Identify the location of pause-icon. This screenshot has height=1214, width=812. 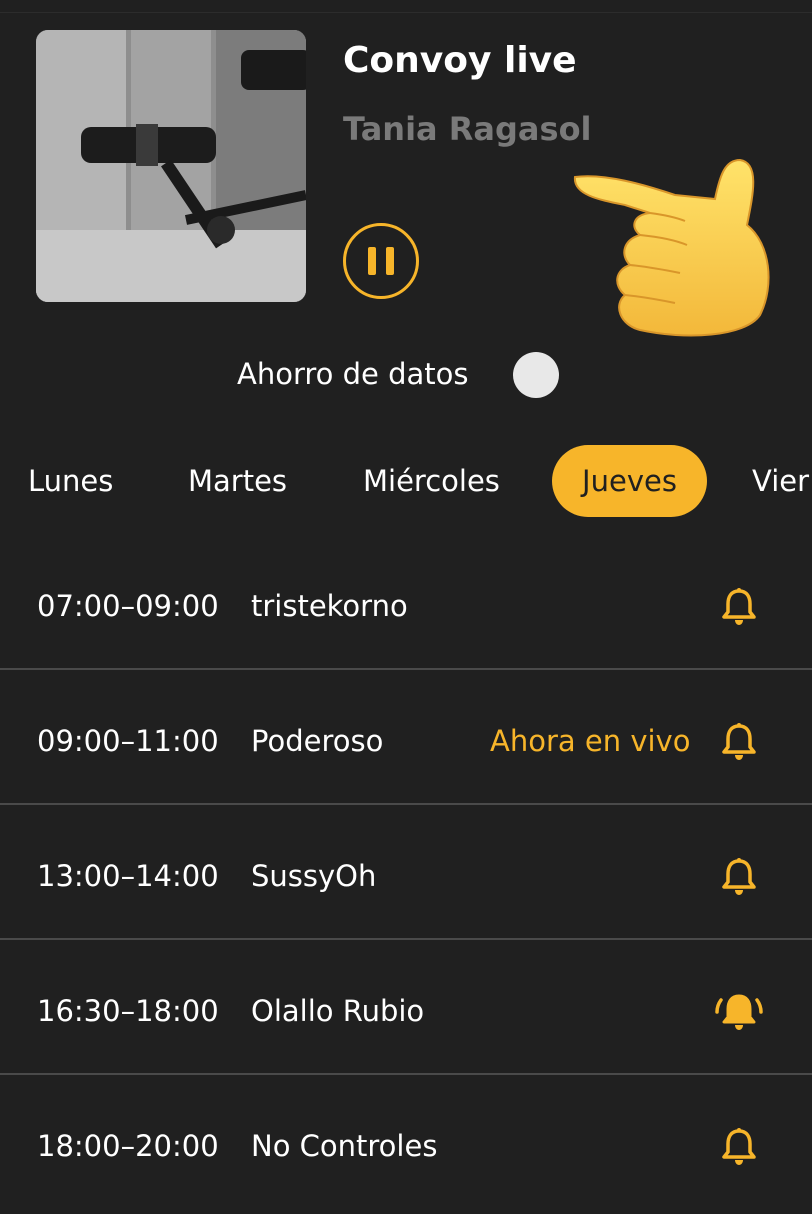
(372, 261).